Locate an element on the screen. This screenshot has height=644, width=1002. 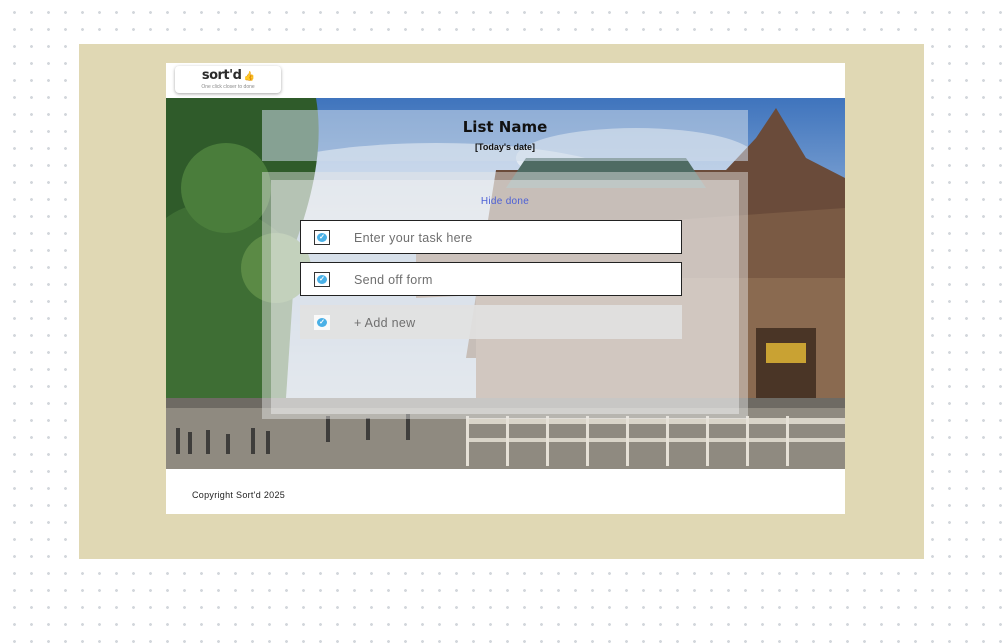
logo-name: sort'd is located at coordinates (221, 75).